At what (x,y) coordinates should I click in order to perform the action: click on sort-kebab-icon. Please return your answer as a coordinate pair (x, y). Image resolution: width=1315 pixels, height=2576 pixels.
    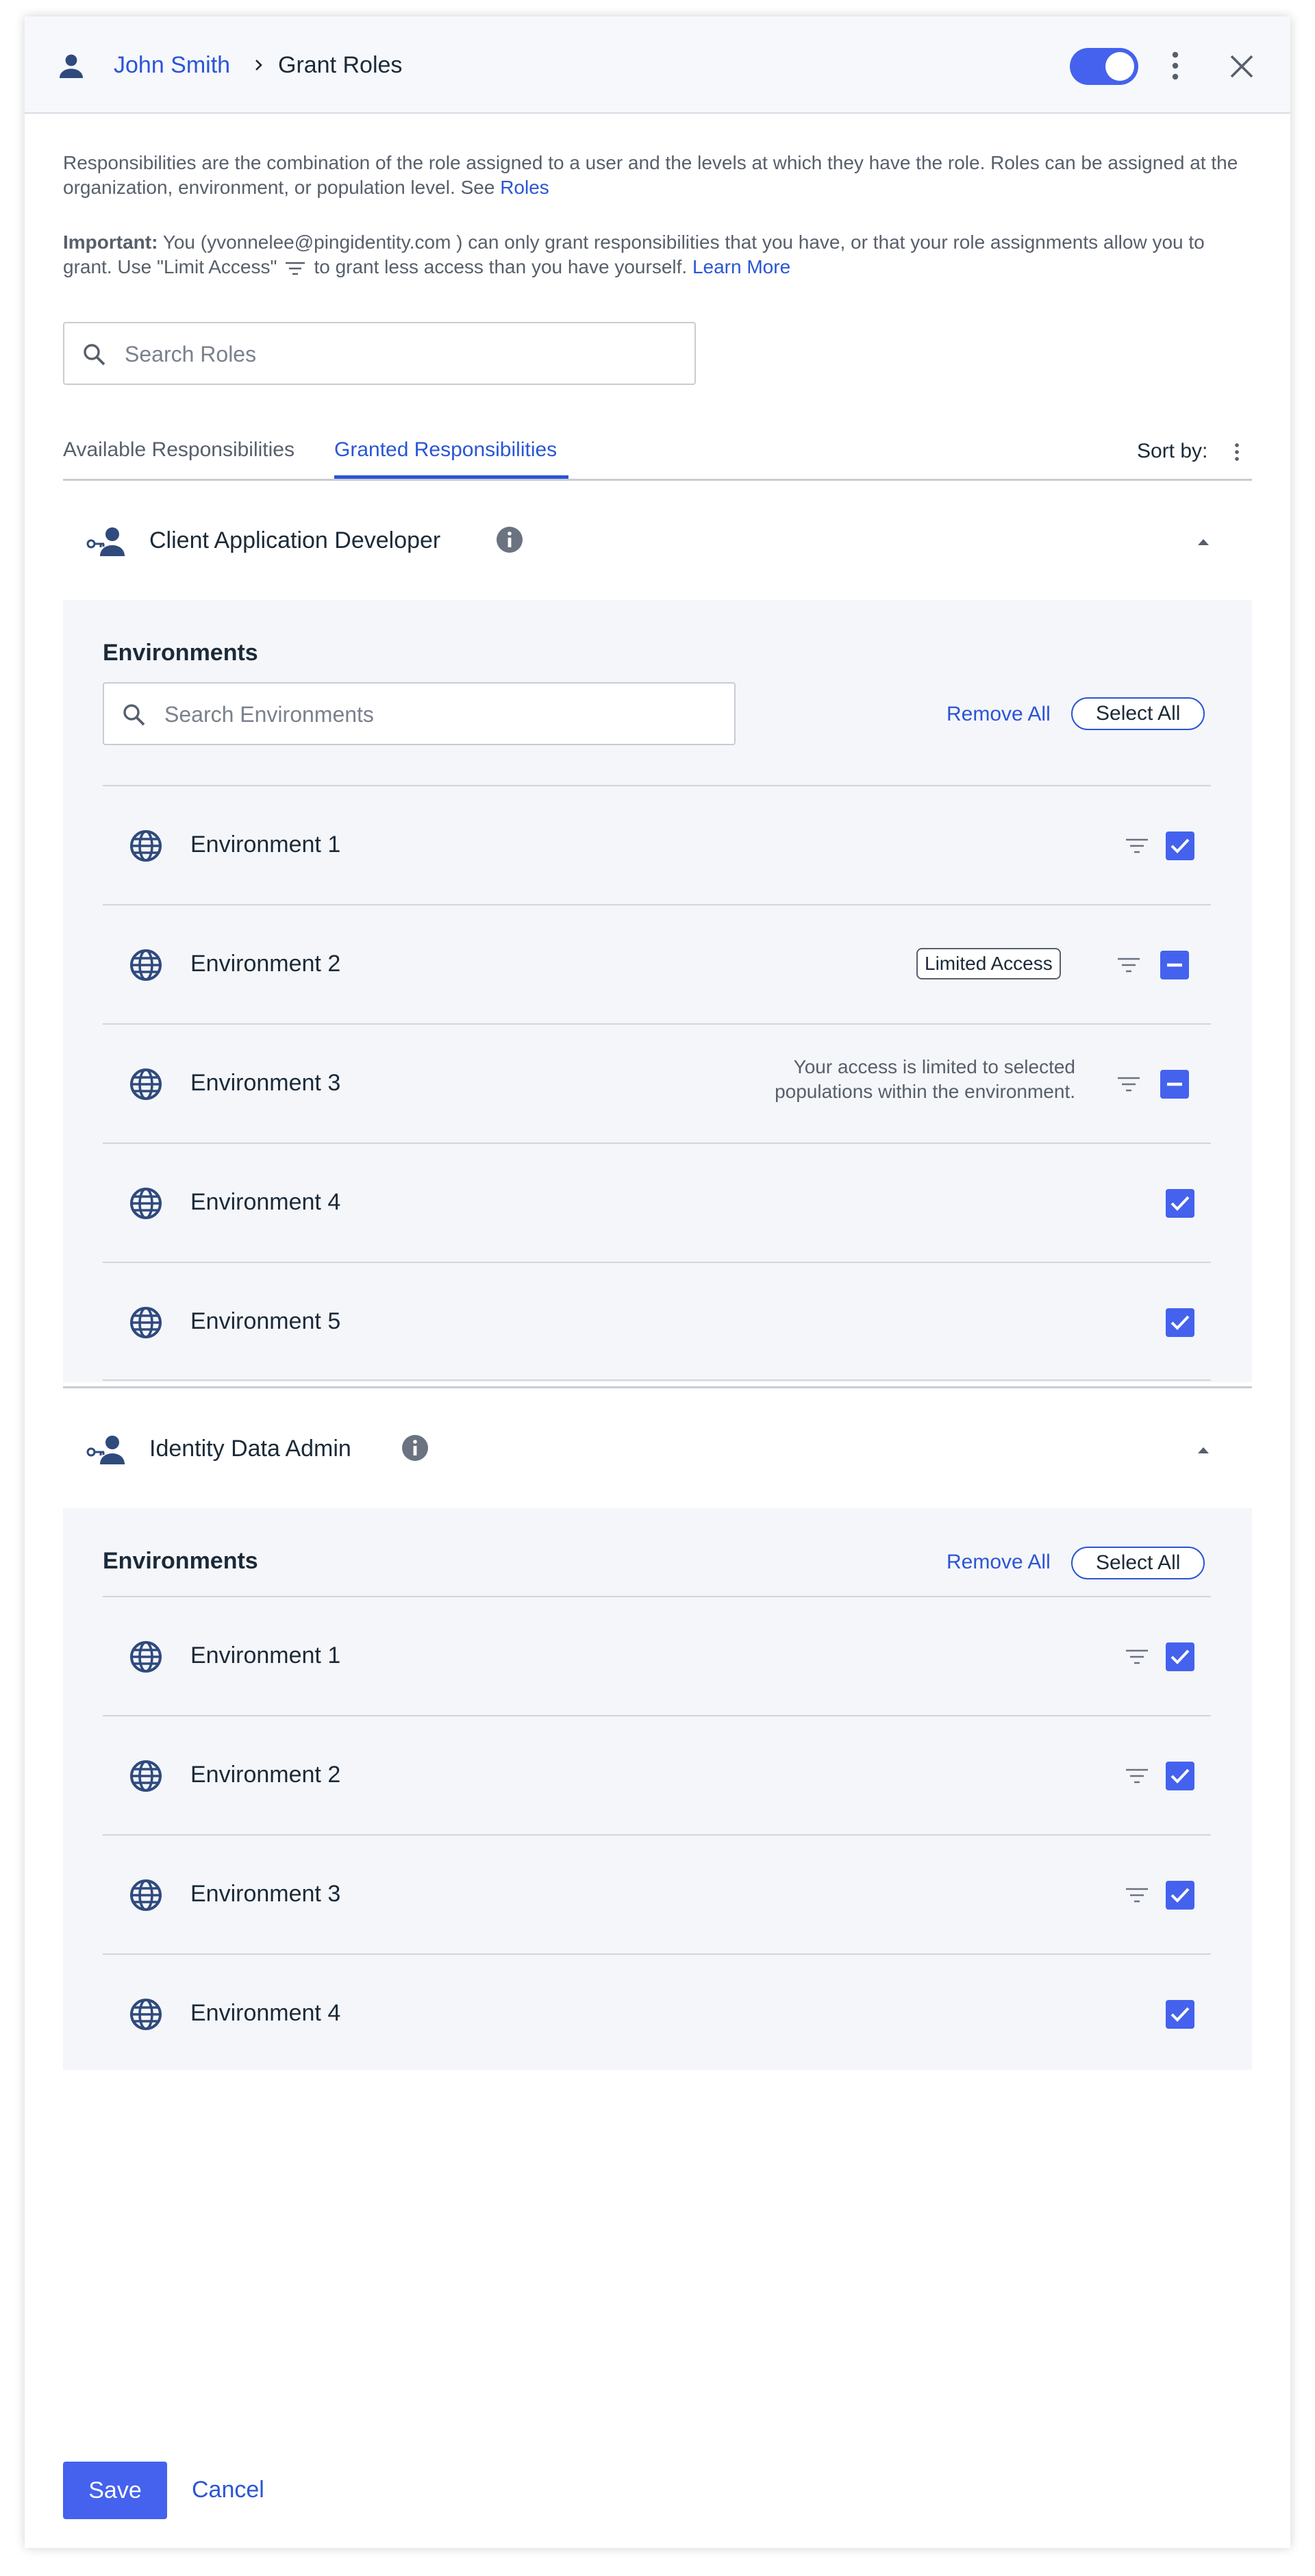
    Looking at the image, I should click on (1237, 452).